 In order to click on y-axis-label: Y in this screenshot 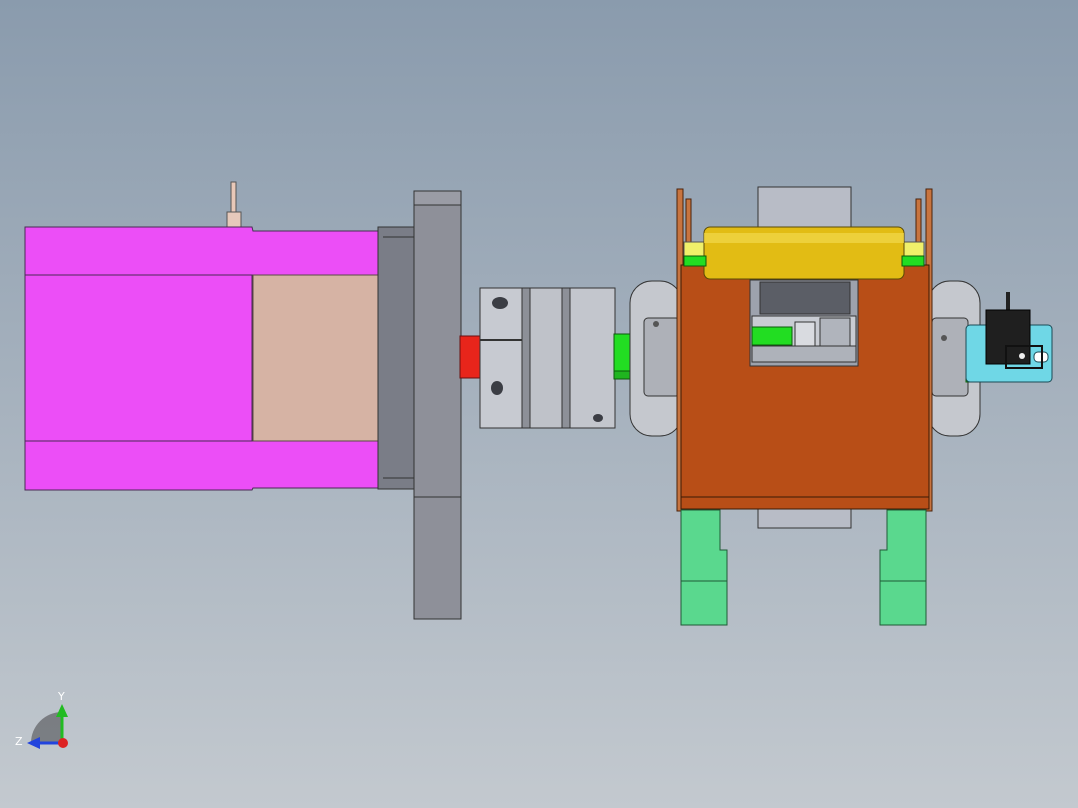, I will do `click(61, 696)`.